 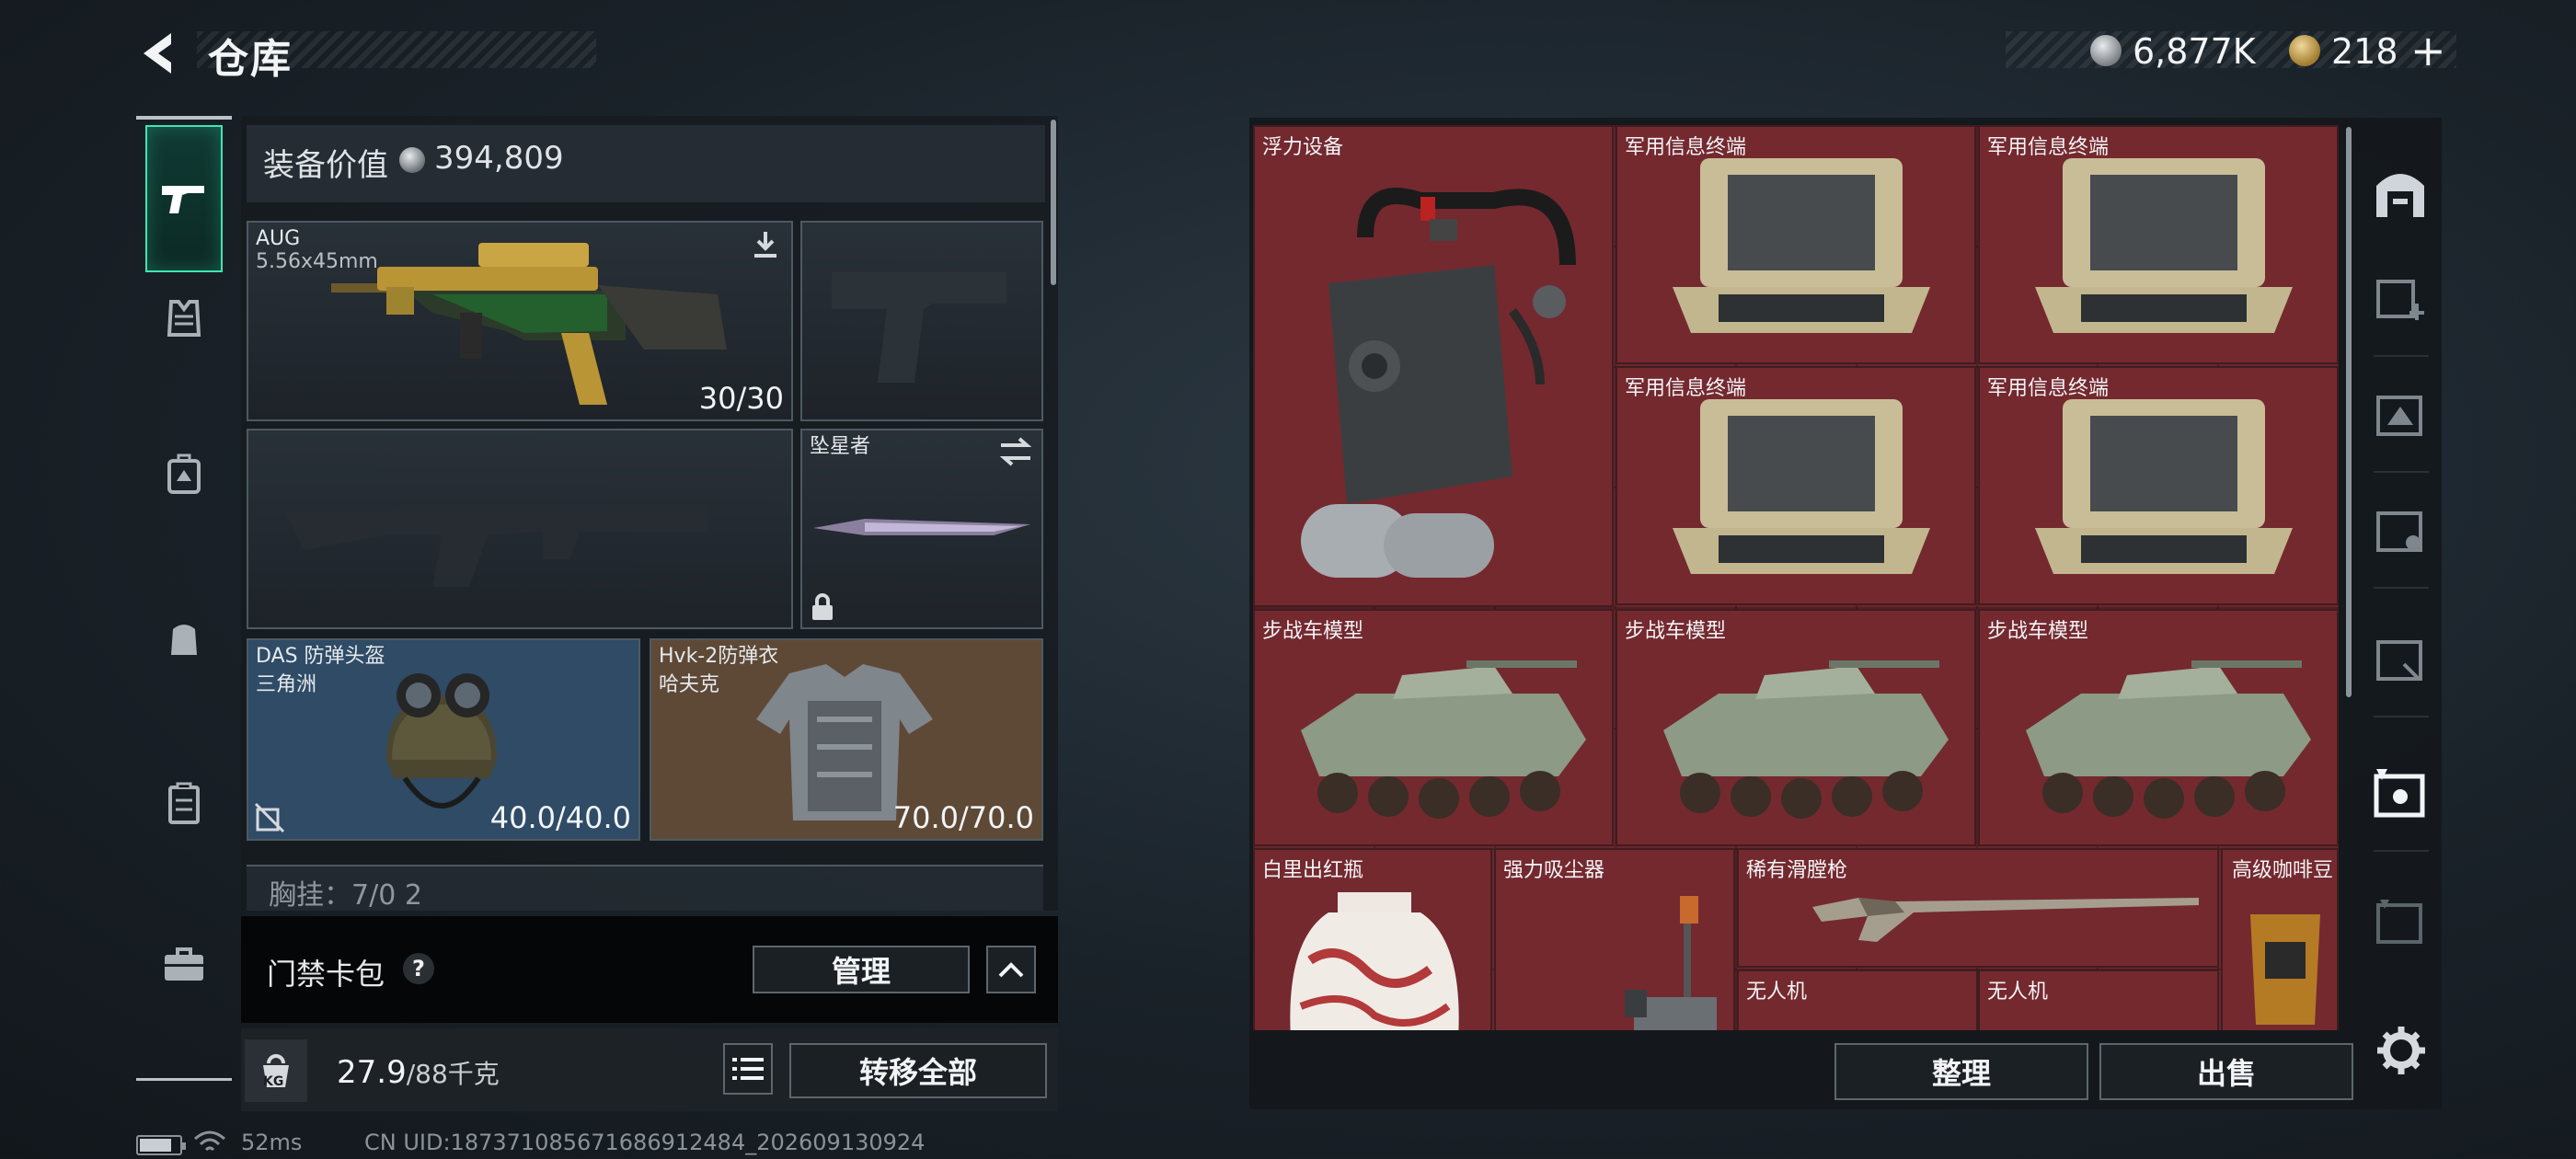 What do you see at coordinates (861, 969) in the screenshot?
I see `manage-button: 管理` at bounding box center [861, 969].